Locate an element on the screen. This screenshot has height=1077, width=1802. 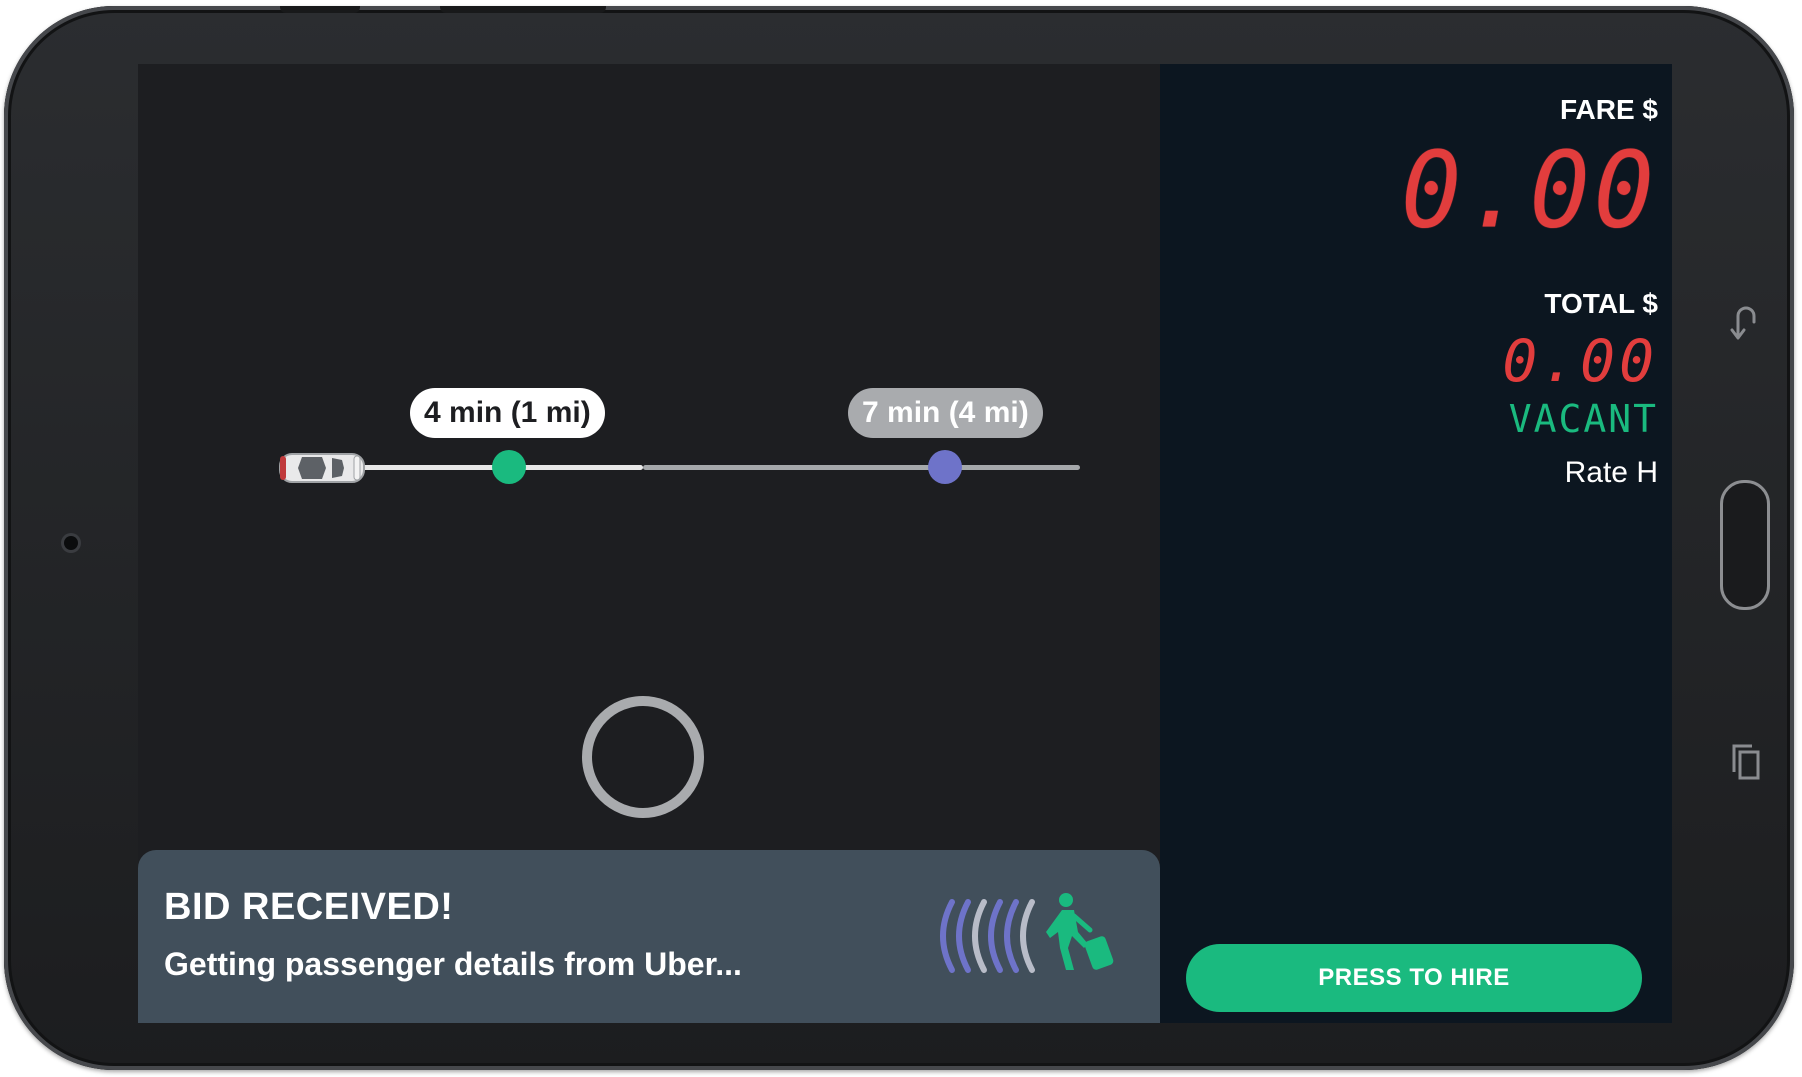
home-button is located at coordinates (1745, 545).